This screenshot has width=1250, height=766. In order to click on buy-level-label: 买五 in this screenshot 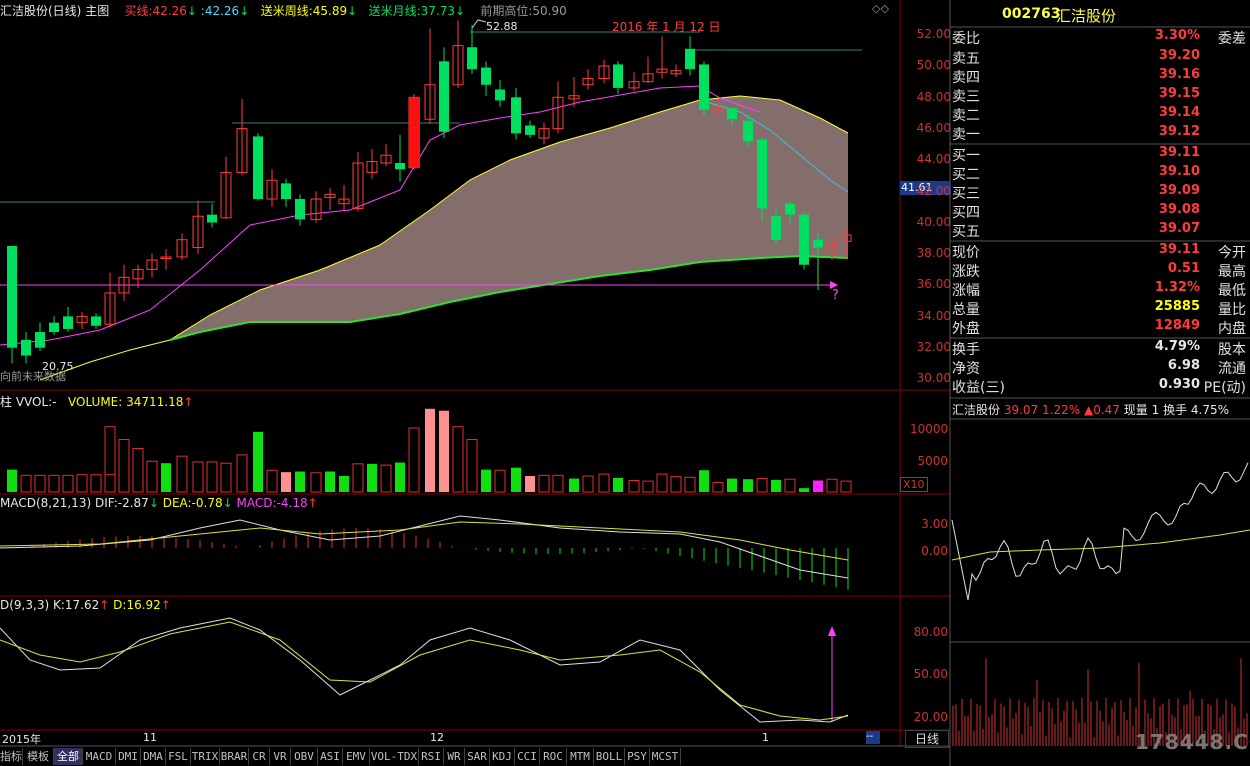, I will do `click(966, 232)`.